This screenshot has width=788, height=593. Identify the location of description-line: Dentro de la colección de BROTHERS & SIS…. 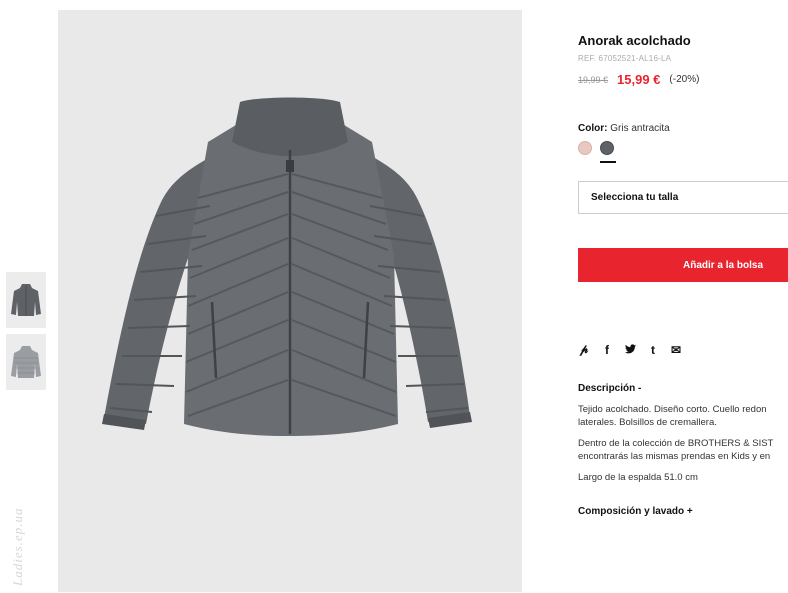
(676, 443).